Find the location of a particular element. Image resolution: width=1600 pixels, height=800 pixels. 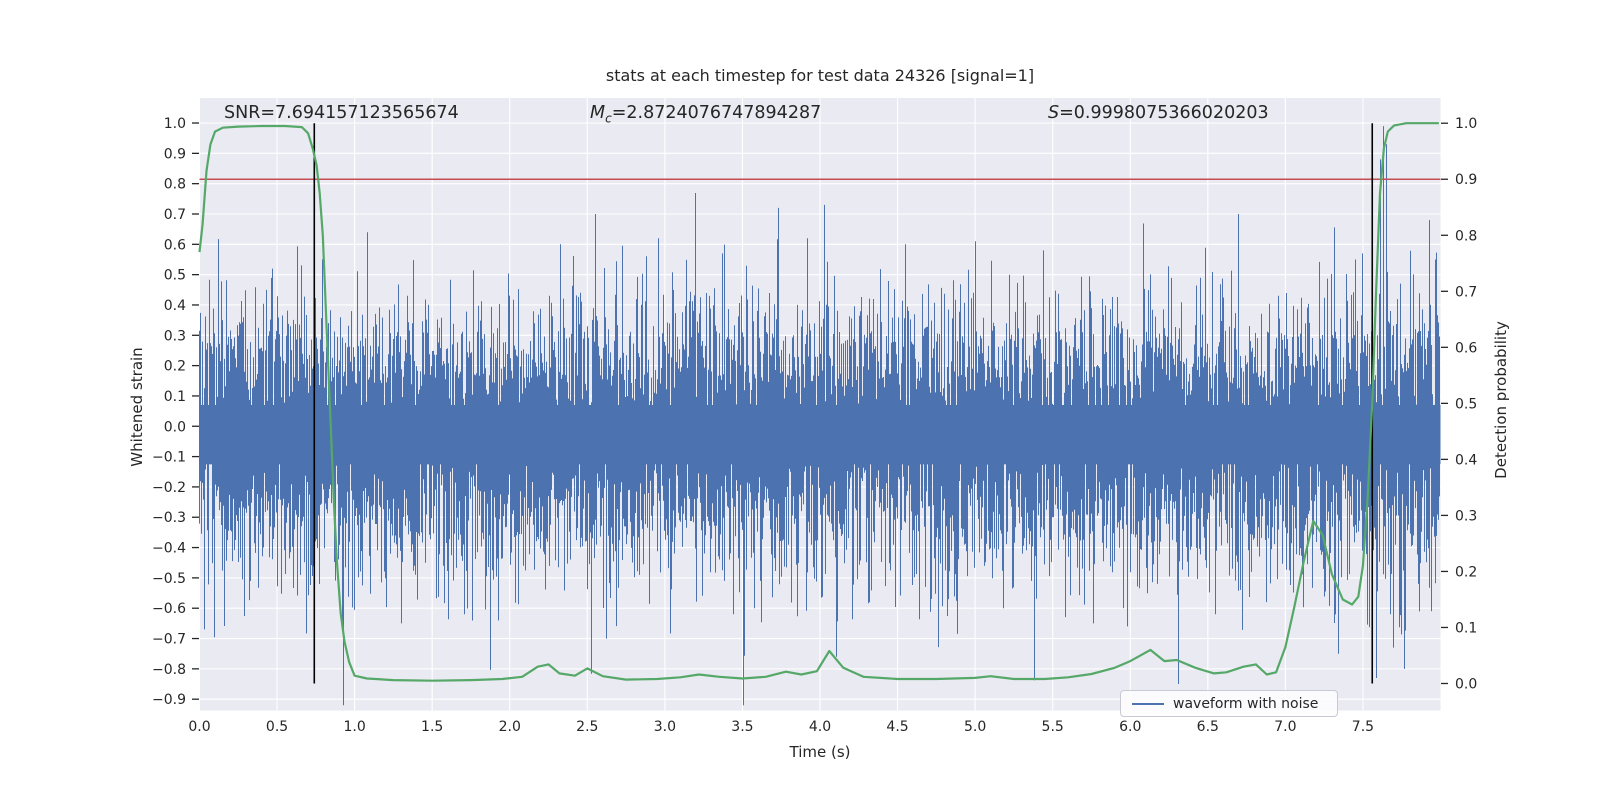

right-tick-label: 0.9 is located at coordinates (1466, 180).